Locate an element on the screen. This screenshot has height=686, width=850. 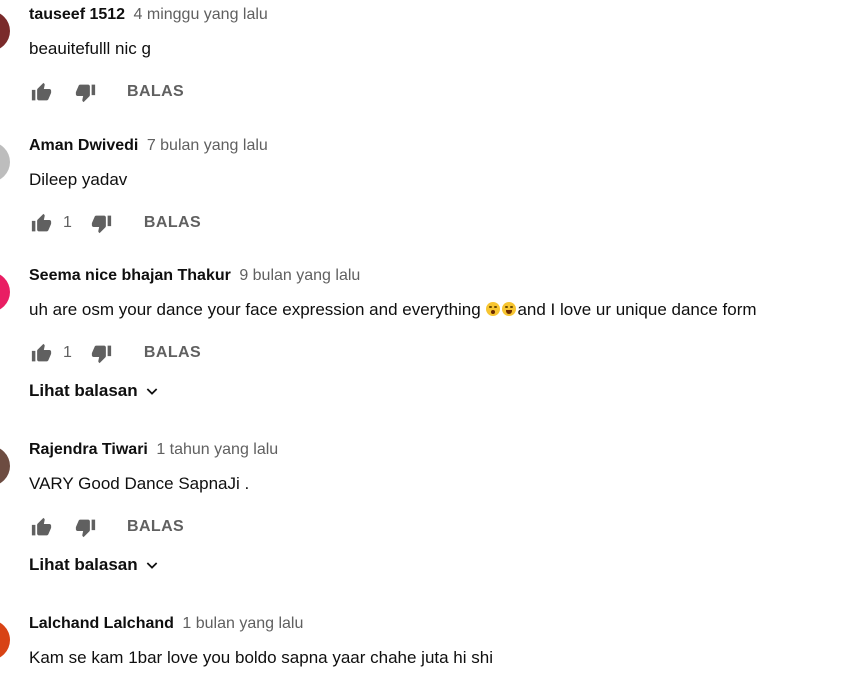
comment-text: beauitefulll nic g is located at coordinates (90, 48).